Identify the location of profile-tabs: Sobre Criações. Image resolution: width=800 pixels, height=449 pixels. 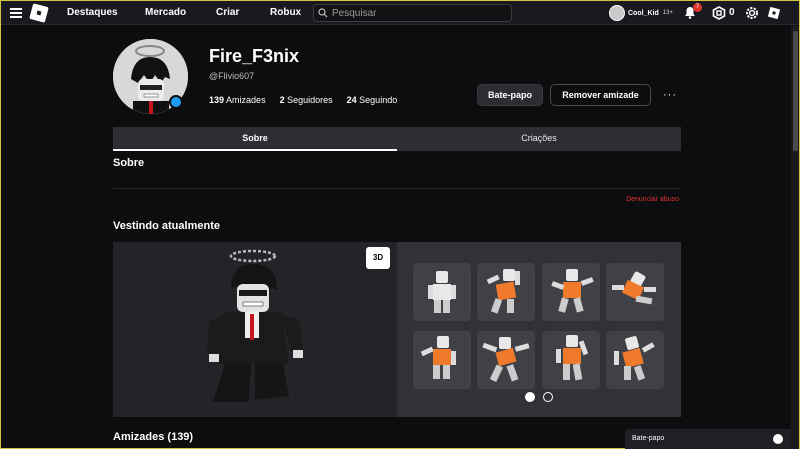
(397, 139).